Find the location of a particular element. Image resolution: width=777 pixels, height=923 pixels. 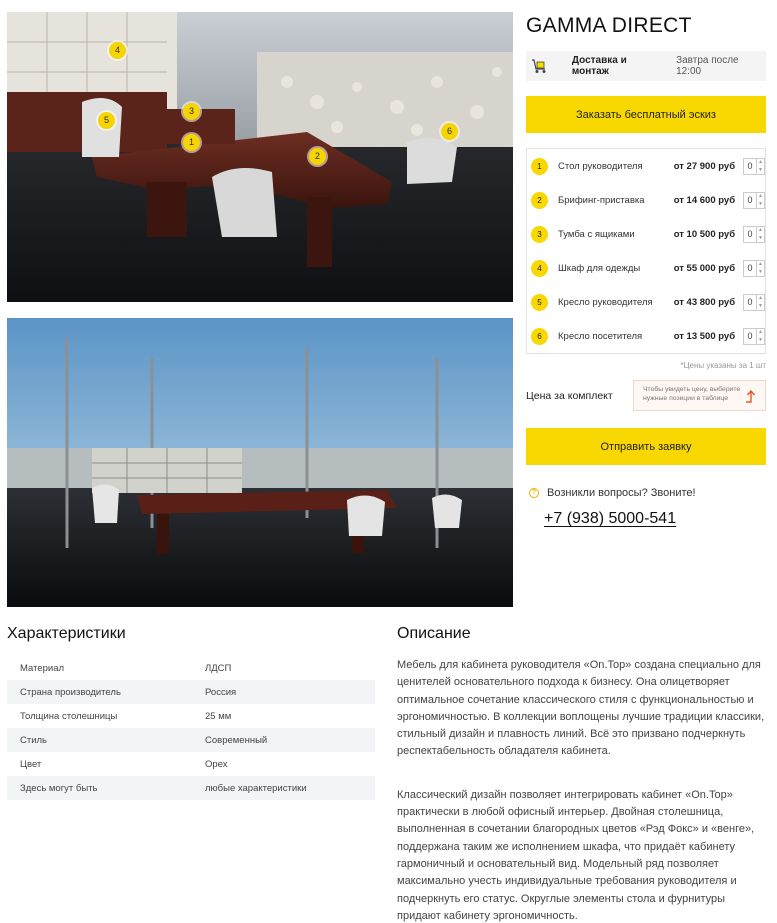

price-note: *Цены указаны за 1 шт is located at coordinates (723, 365).